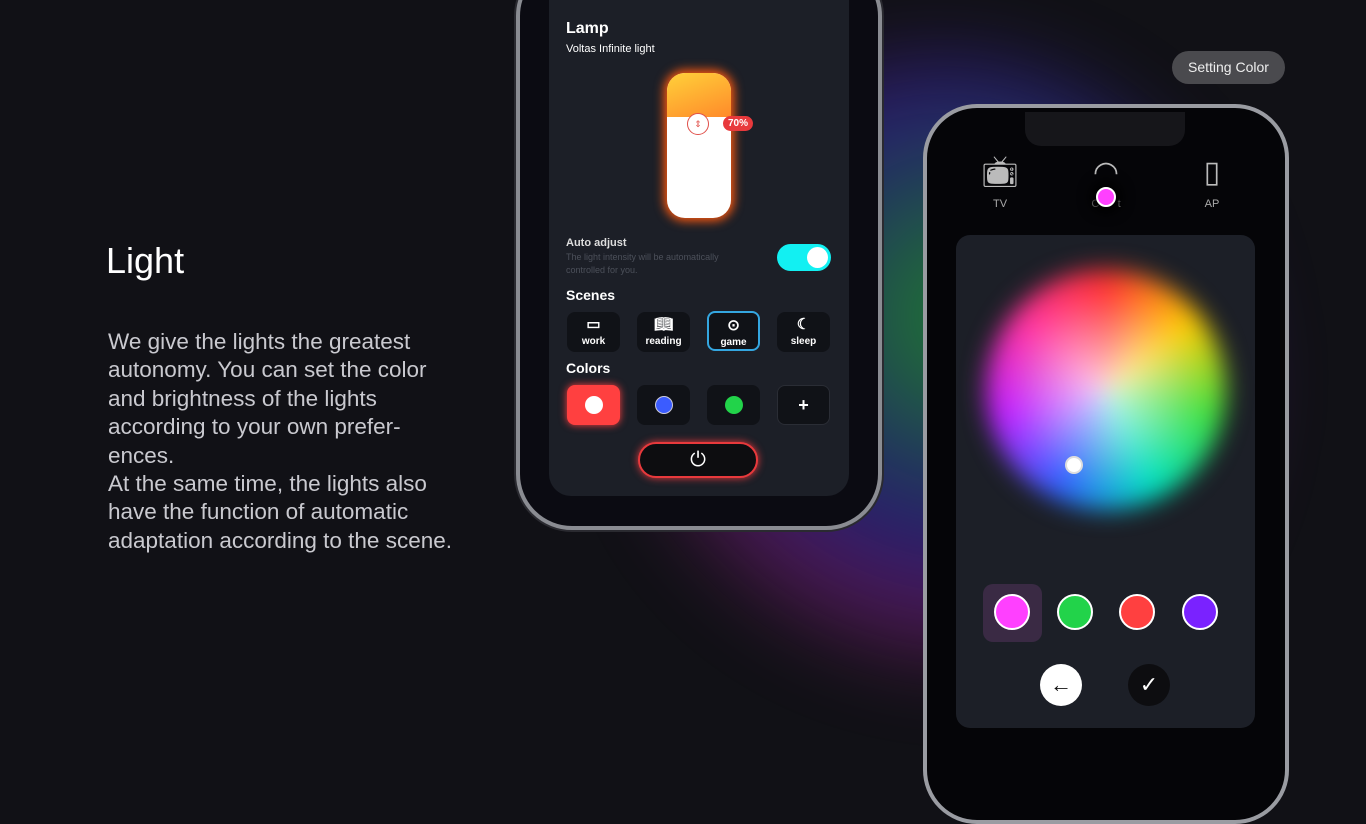  Describe the element at coordinates (1106, 197) in the screenshot. I see `active-device-dot` at that location.